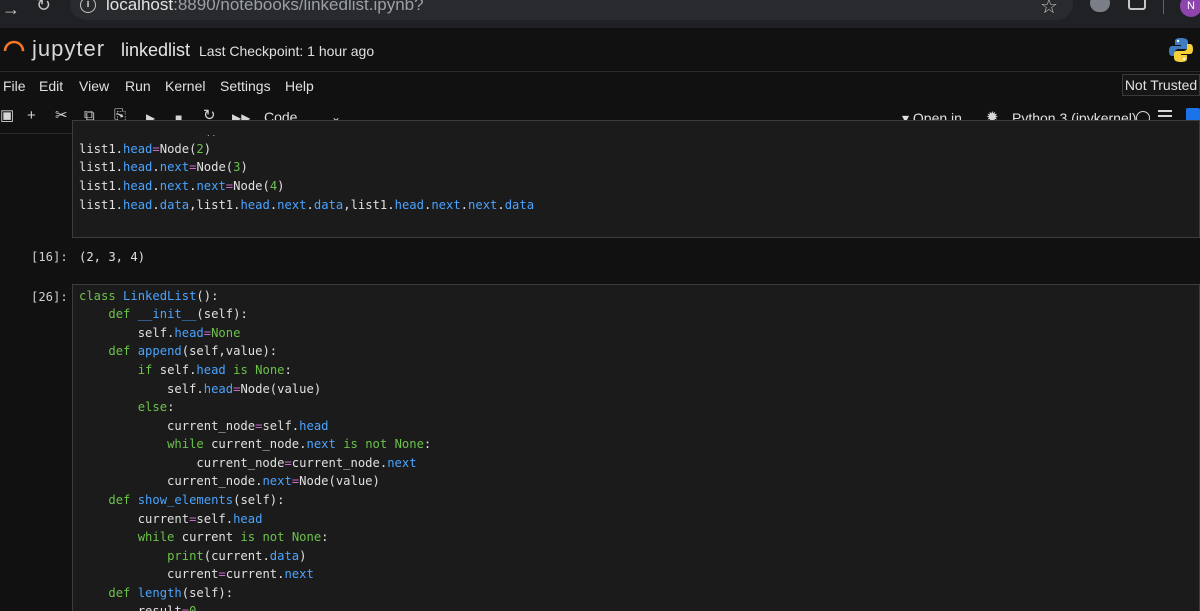 Image resolution: width=1200 pixels, height=611 pixels. Describe the element at coordinates (299, 86) in the screenshot. I see `menu-help: Help` at that location.